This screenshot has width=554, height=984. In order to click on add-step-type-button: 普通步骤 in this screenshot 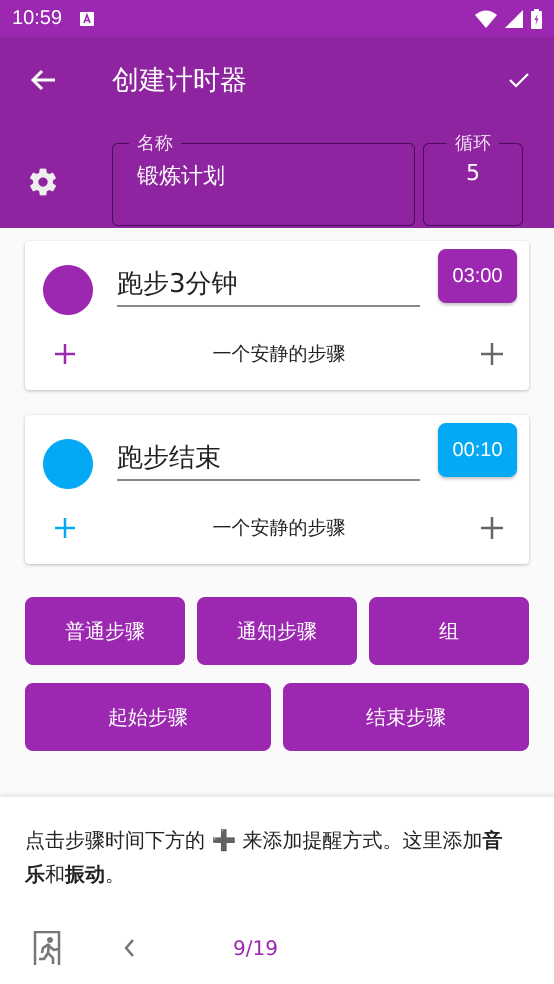, I will do `click(105, 631)`.